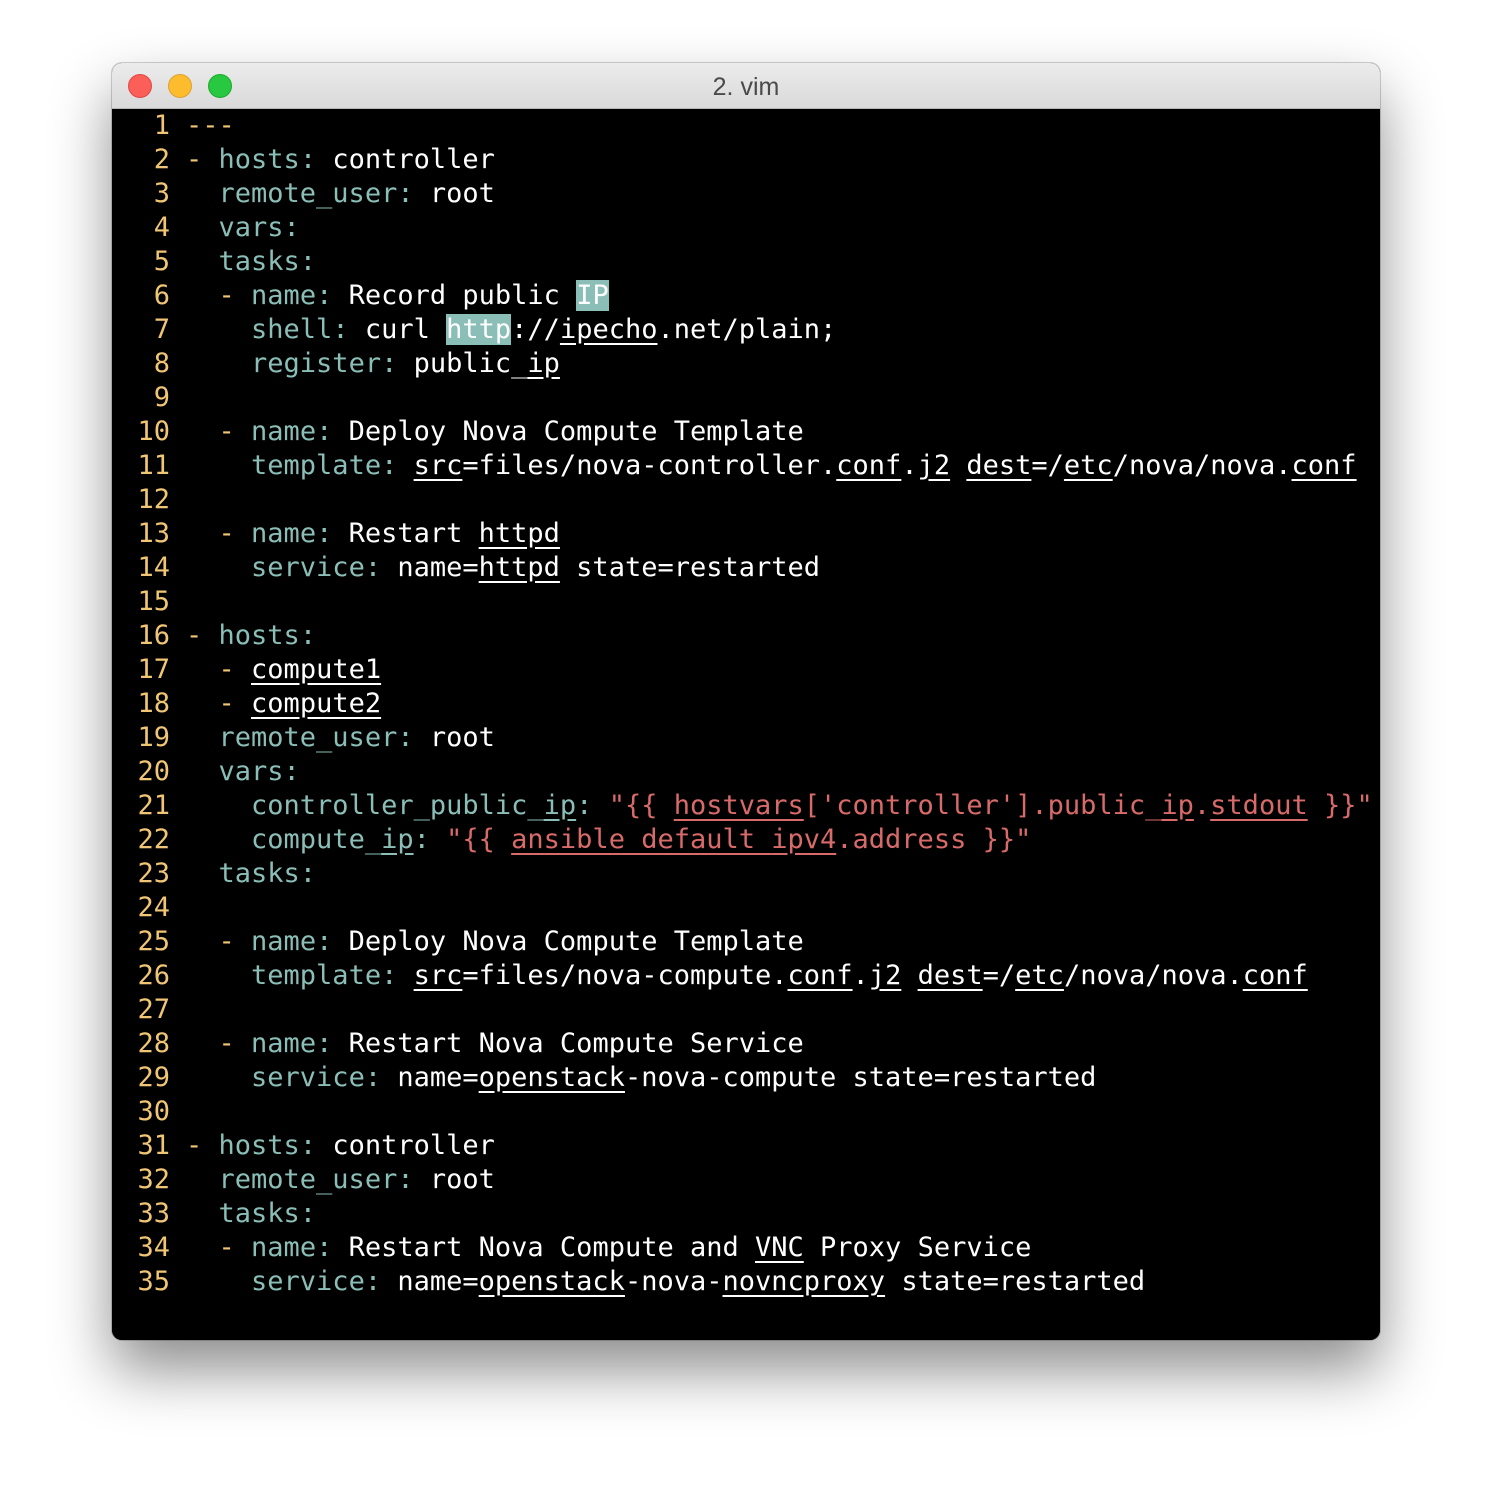 The image size is (1492, 1500). I want to click on code-line: 13 - name: Restart httpd, so click(336, 534).